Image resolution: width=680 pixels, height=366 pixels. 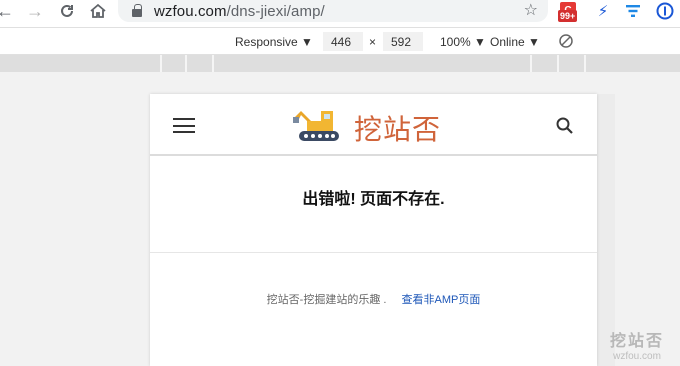 What do you see at coordinates (184, 126) in the screenshot?
I see `hamburger-menu-icon` at bounding box center [184, 126].